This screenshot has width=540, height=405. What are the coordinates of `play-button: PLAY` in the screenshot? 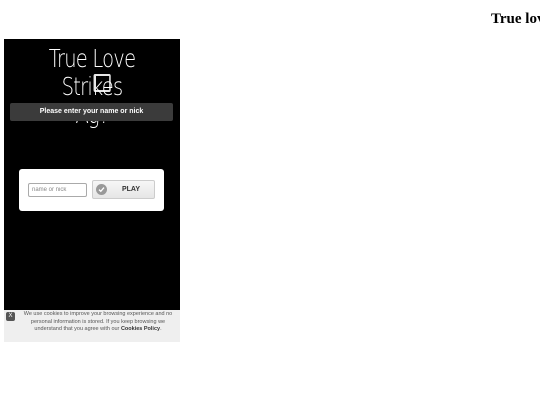 It's located at (123, 189).